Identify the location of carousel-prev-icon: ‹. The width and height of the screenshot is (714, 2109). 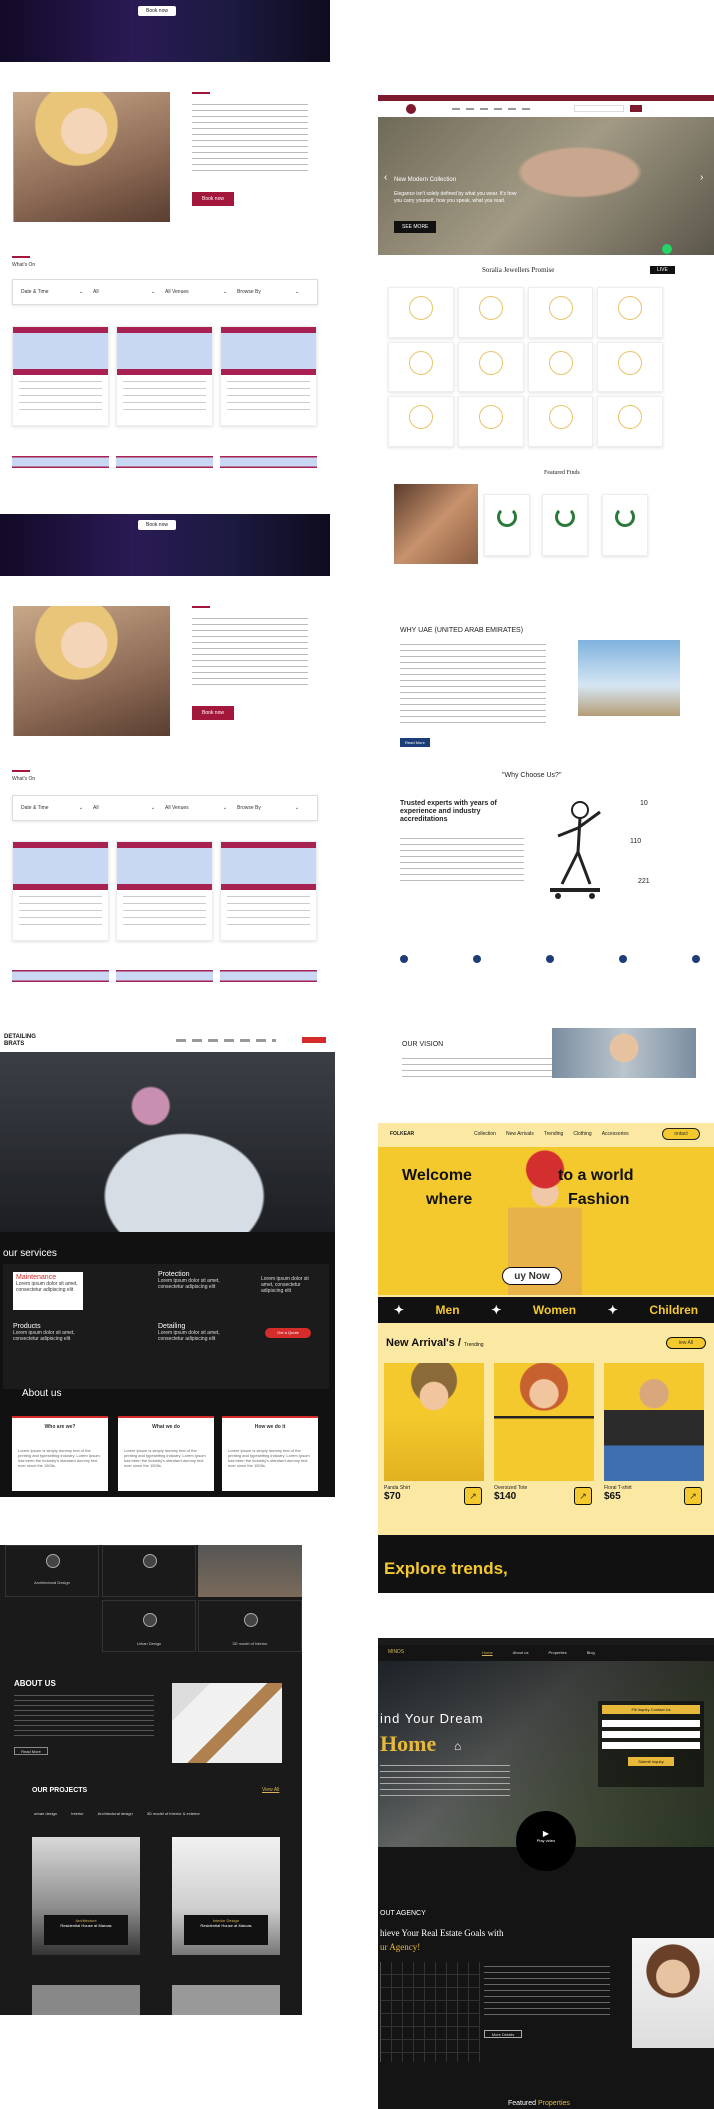
(385, 177).